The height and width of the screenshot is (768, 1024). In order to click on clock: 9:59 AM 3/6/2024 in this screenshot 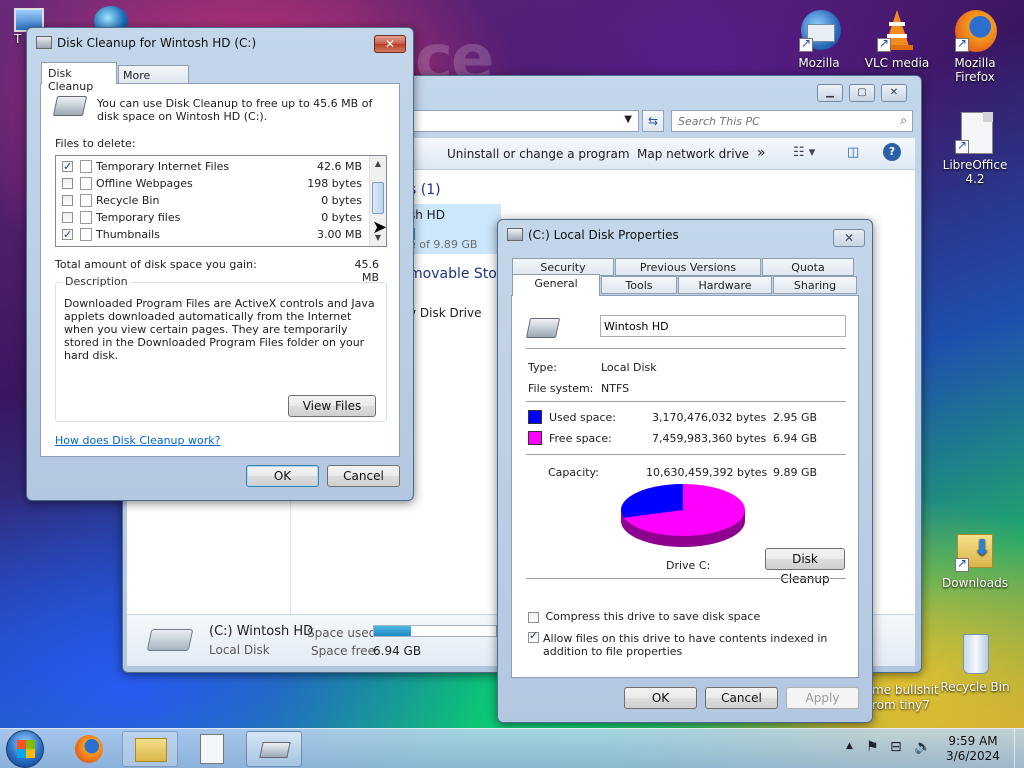, I will do `click(973, 749)`.